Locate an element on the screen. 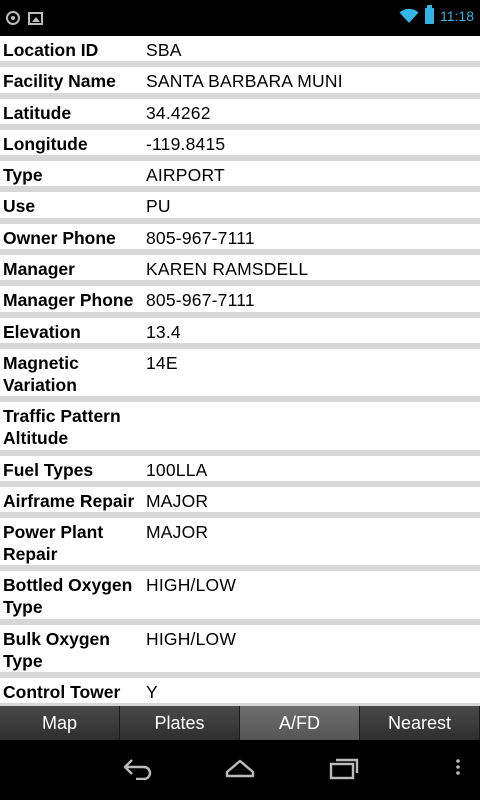 The image size is (480, 800). tab-nearest: Nearest is located at coordinates (420, 723).